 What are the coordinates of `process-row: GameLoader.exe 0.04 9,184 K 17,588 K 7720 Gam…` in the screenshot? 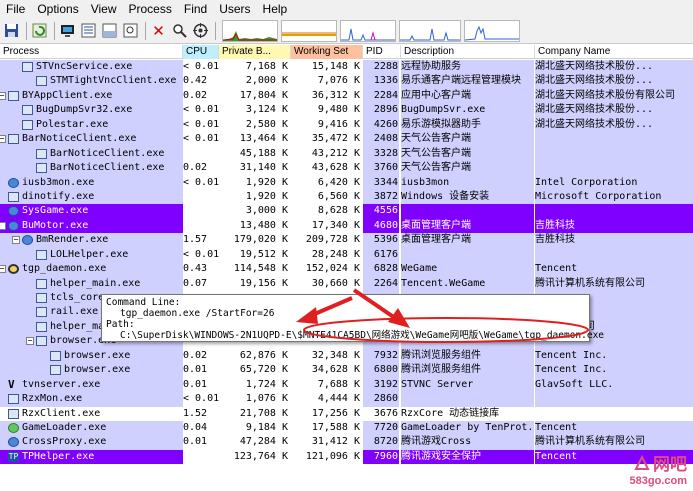 It's located at (346, 428).